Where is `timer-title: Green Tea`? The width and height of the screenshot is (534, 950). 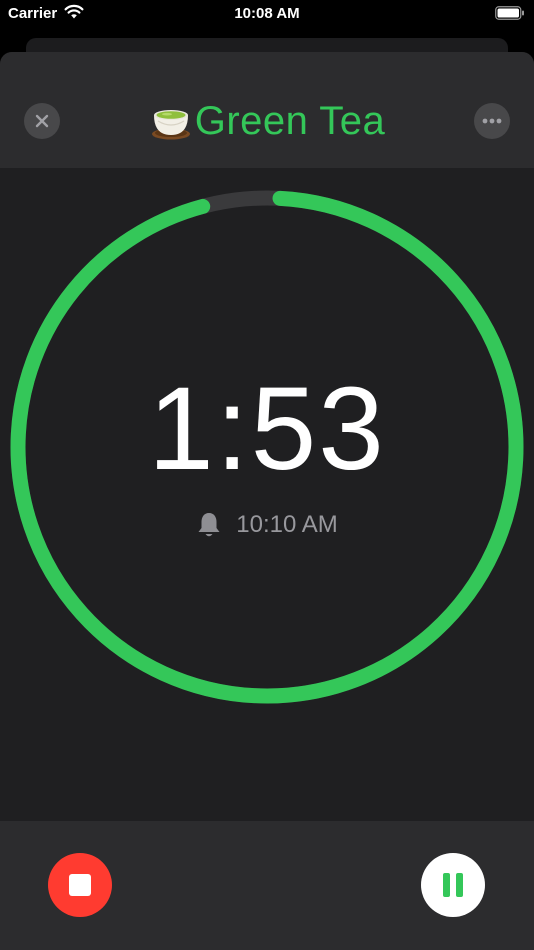 timer-title: Green Tea is located at coordinates (290, 120).